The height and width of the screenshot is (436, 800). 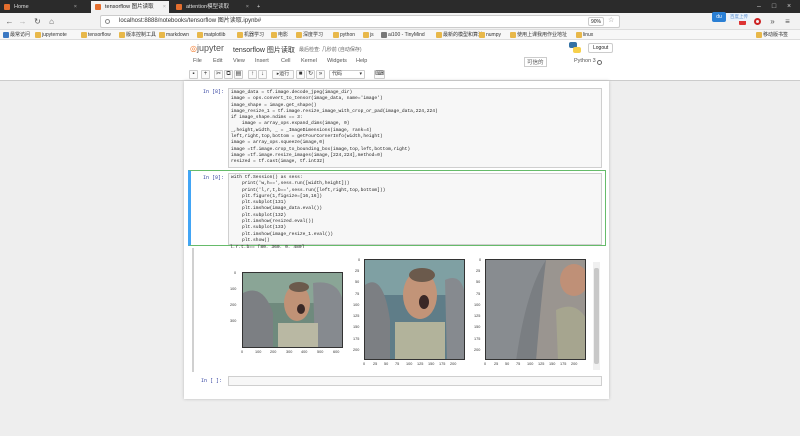 I want to click on cut-icon: ✂, so click(x=218, y=74).